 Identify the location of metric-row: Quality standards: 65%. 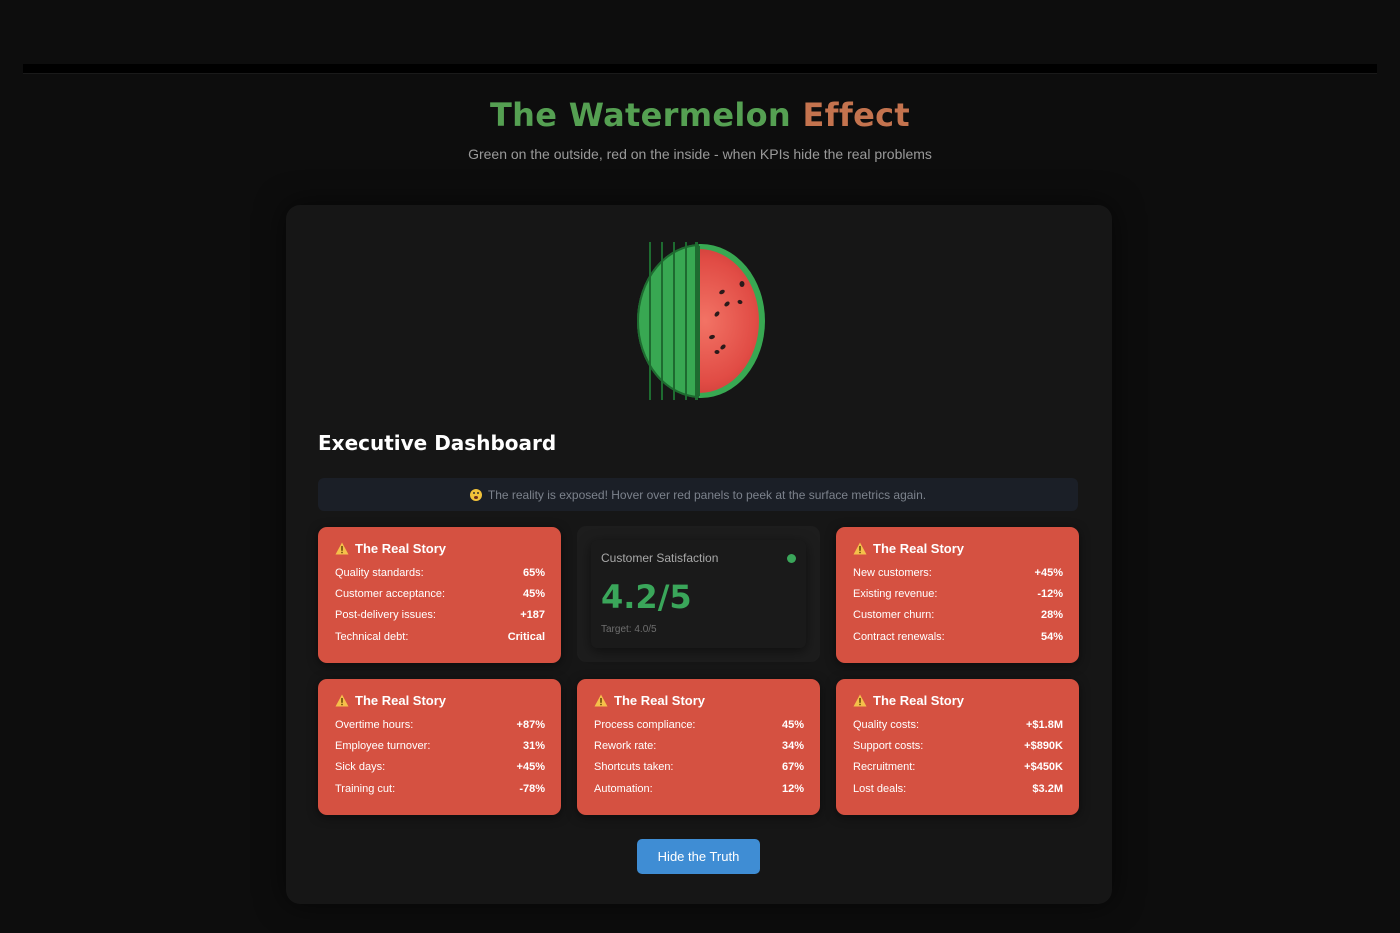
(440, 572).